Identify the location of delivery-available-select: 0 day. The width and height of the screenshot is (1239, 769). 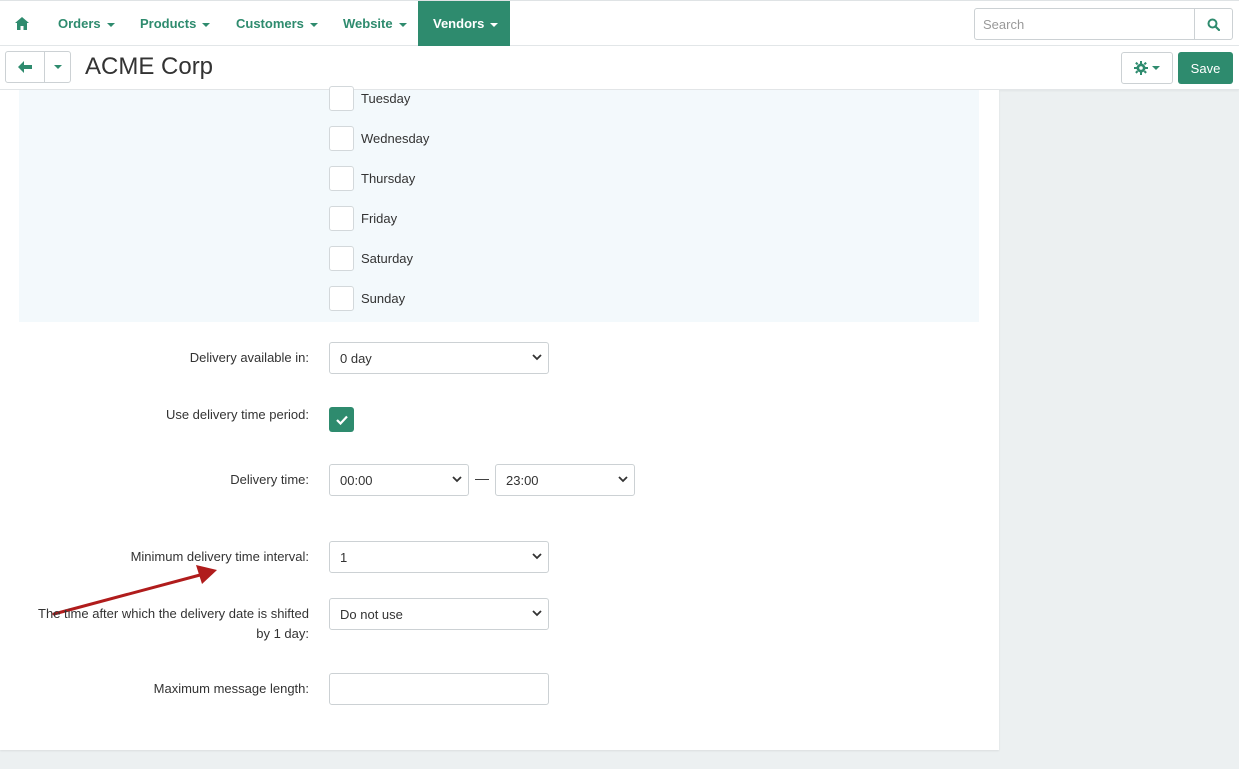
(439, 358).